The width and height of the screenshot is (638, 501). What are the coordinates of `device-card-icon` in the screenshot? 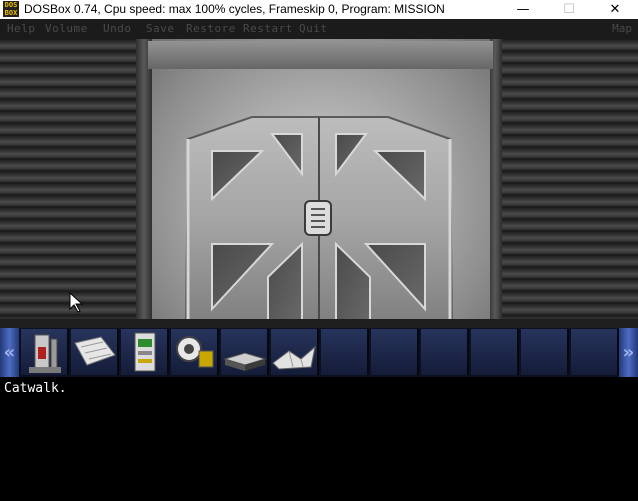 It's located at (145, 352).